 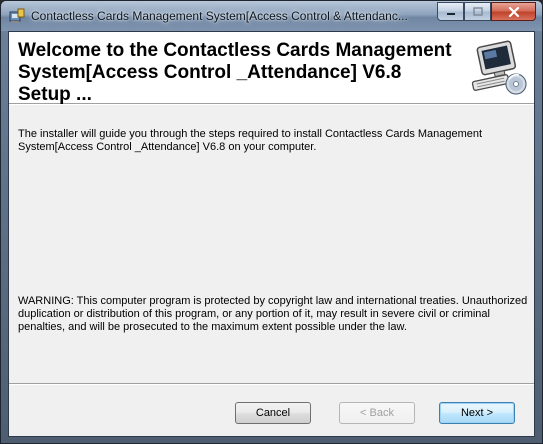 I want to click on button-area-separator, so click(x=271, y=384).